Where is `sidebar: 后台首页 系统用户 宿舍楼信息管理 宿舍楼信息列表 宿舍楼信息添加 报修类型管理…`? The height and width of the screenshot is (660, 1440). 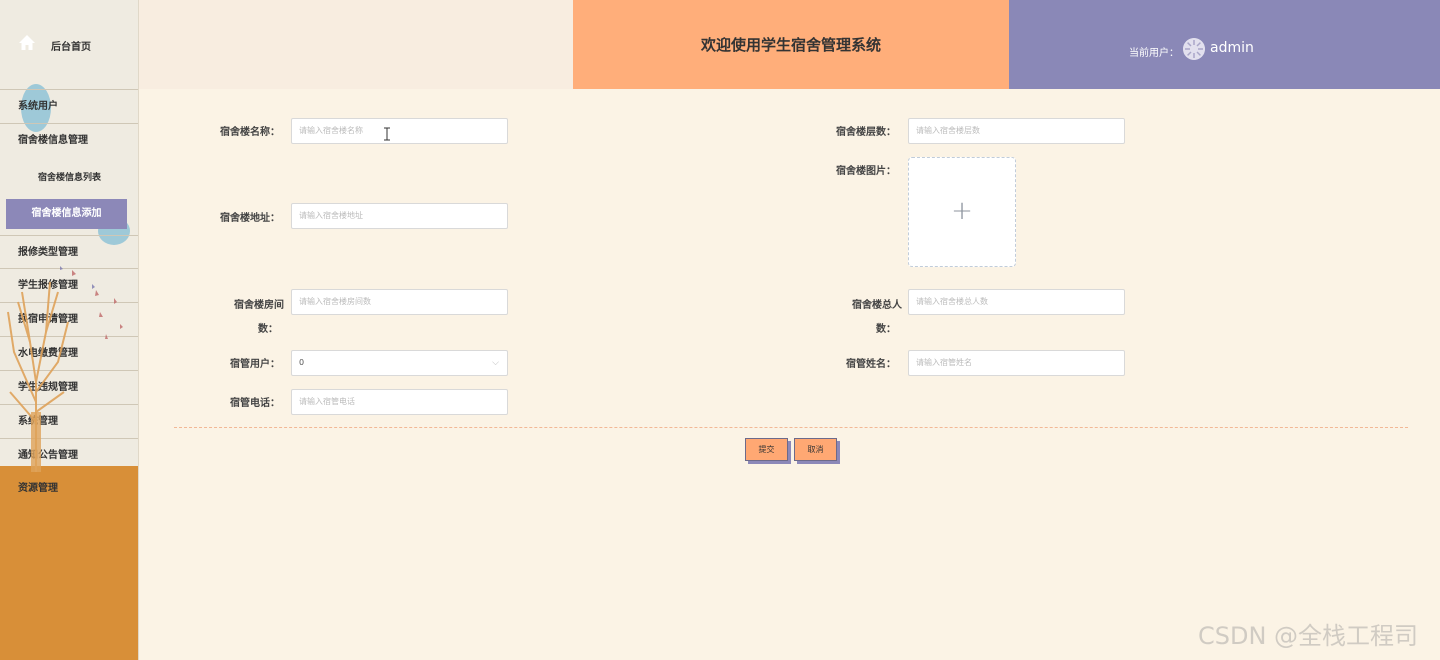 sidebar: 后台首页 系统用户 宿舍楼信息管理 宿舍楼信息列表 宿舍楼信息添加 报修类型管理… is located at coordinates (69, 330).